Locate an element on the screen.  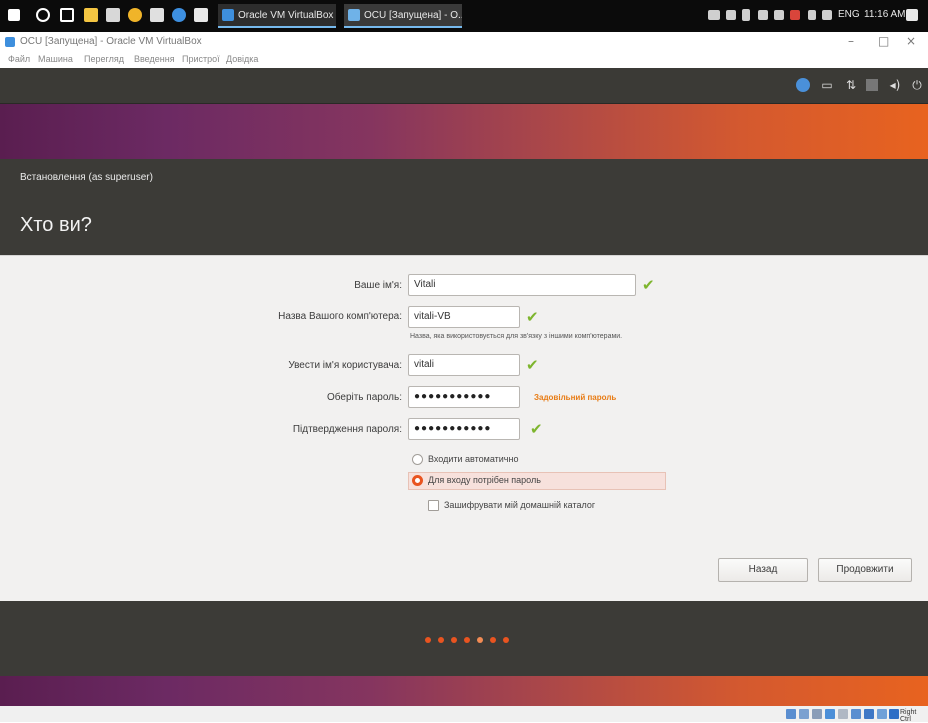
network-status-icon is located at coordinates (830, 714).